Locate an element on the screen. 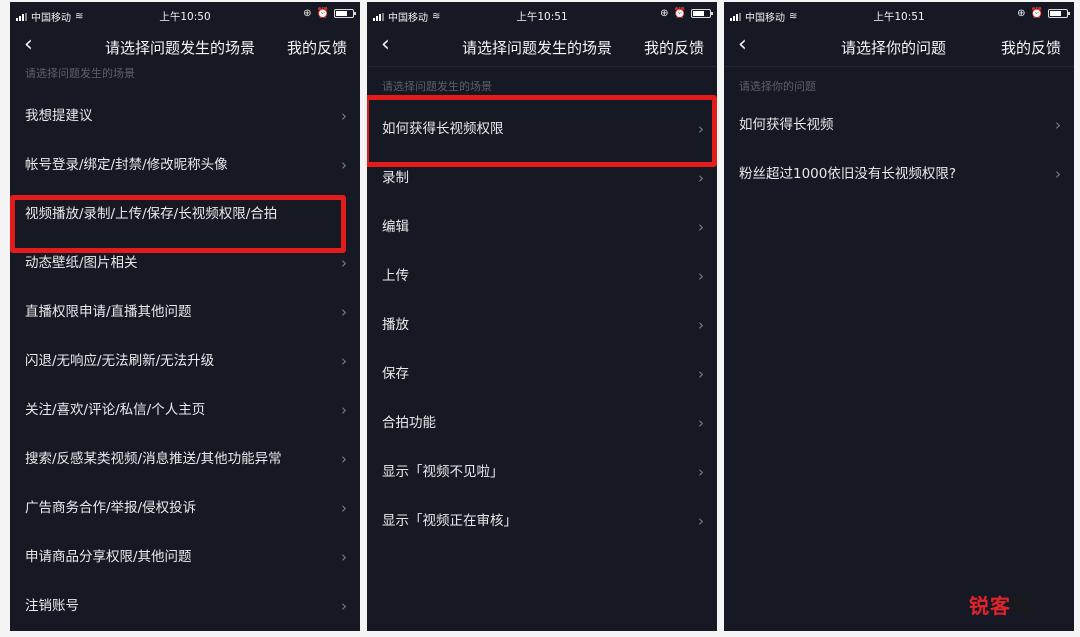  list-item: 闪退/无响应/无法刷新/无法升级 › is located at coordinates (185, 361).